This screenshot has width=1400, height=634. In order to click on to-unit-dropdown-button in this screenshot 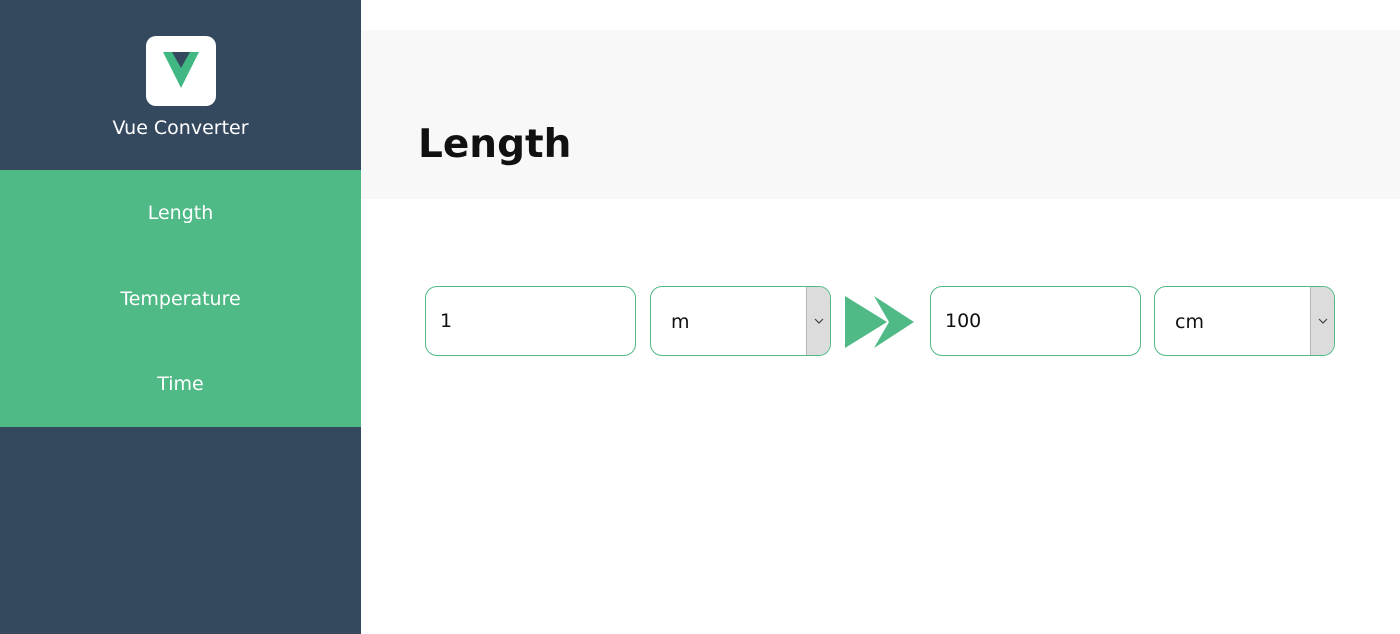, I will do `click(1322, 321)`.